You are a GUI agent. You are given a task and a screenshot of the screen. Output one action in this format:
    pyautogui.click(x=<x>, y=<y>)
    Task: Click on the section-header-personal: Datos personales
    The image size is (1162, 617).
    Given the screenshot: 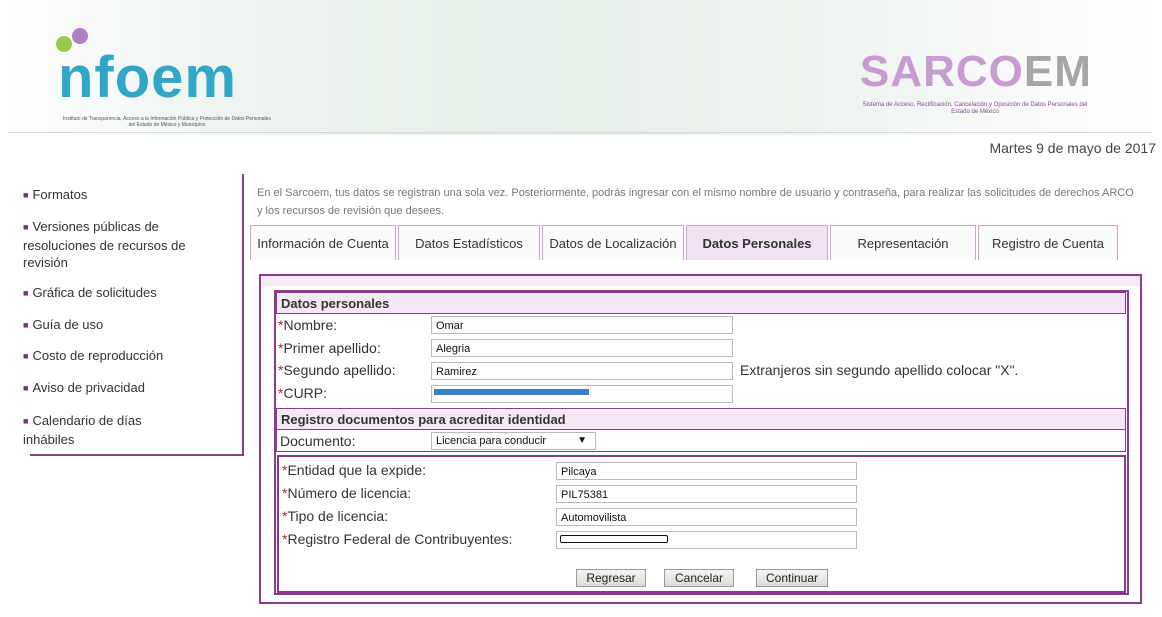 What is the action you would take?
    pyautogui.click(x=701, y=303)
    